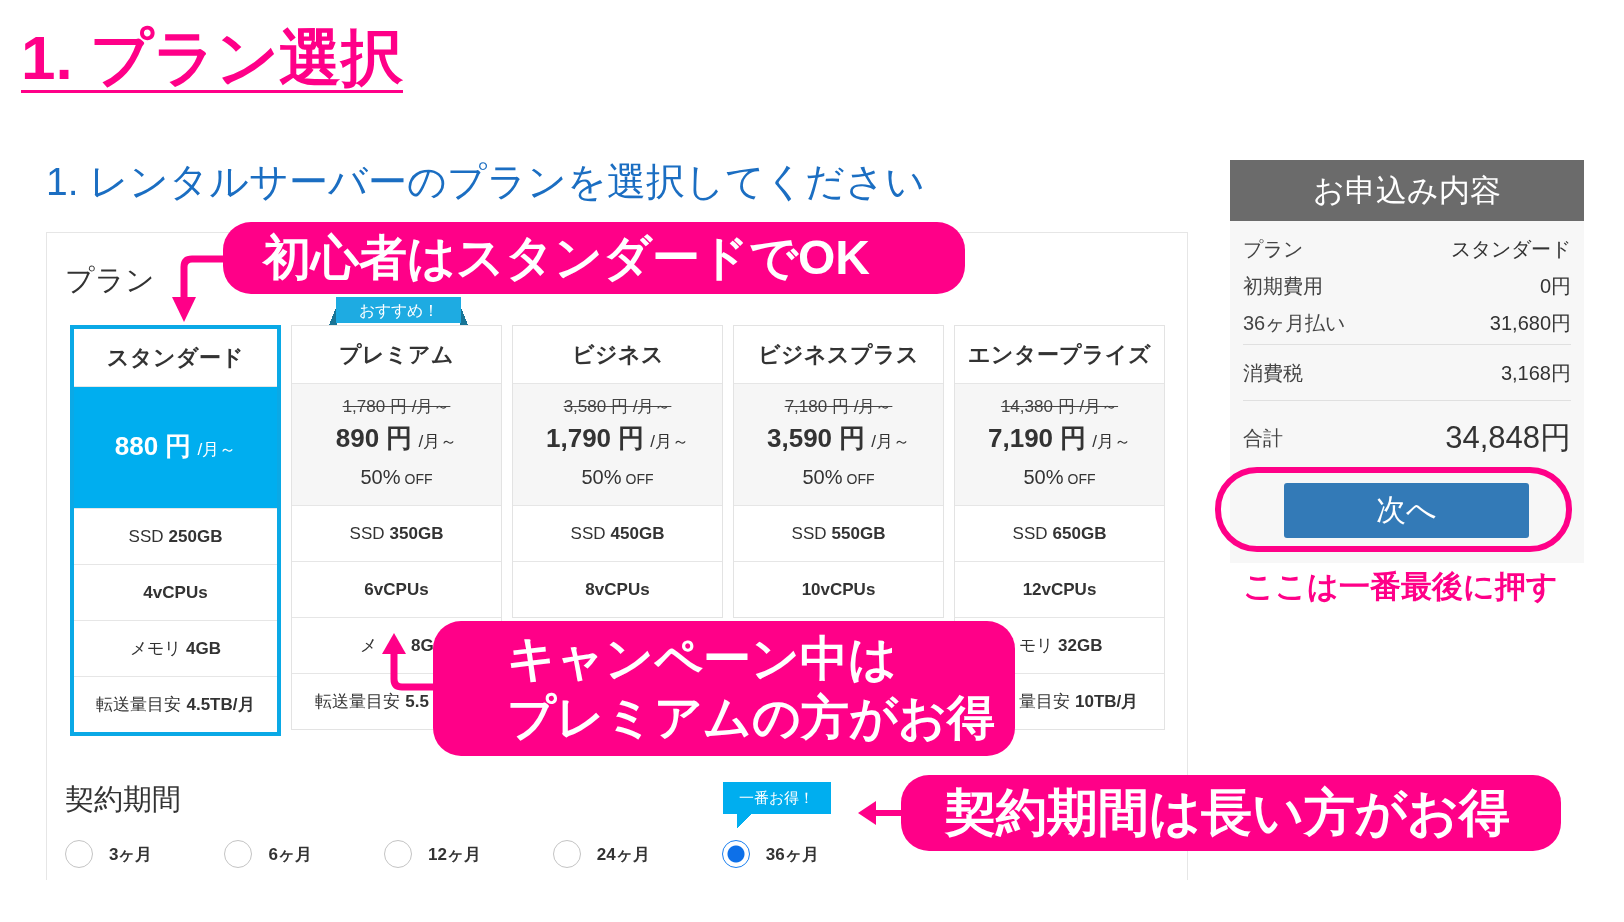  What do you see at coordinates (175, 592) in the screenshot?
I see `spec-value: 4vCPUs` at bounding box center [175, 592].